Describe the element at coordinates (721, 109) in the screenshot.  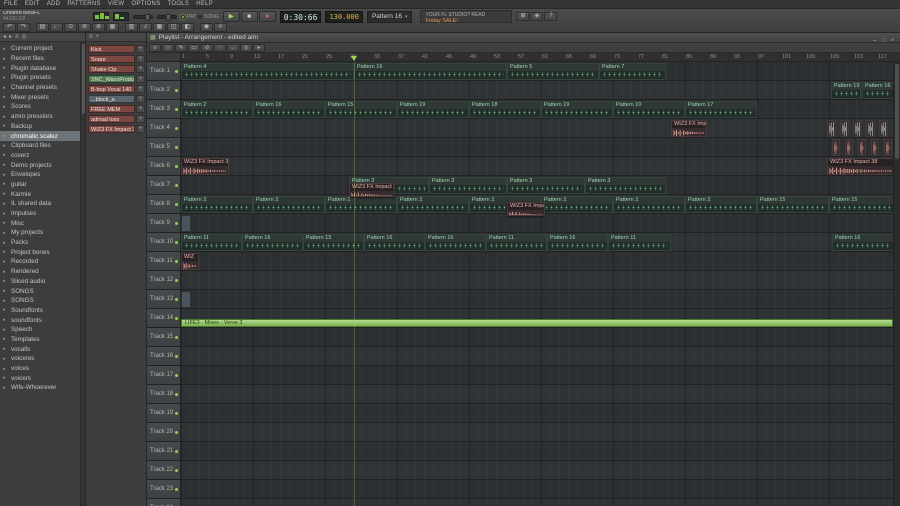
I see `pattern-clip: Pattern 17` at that location.